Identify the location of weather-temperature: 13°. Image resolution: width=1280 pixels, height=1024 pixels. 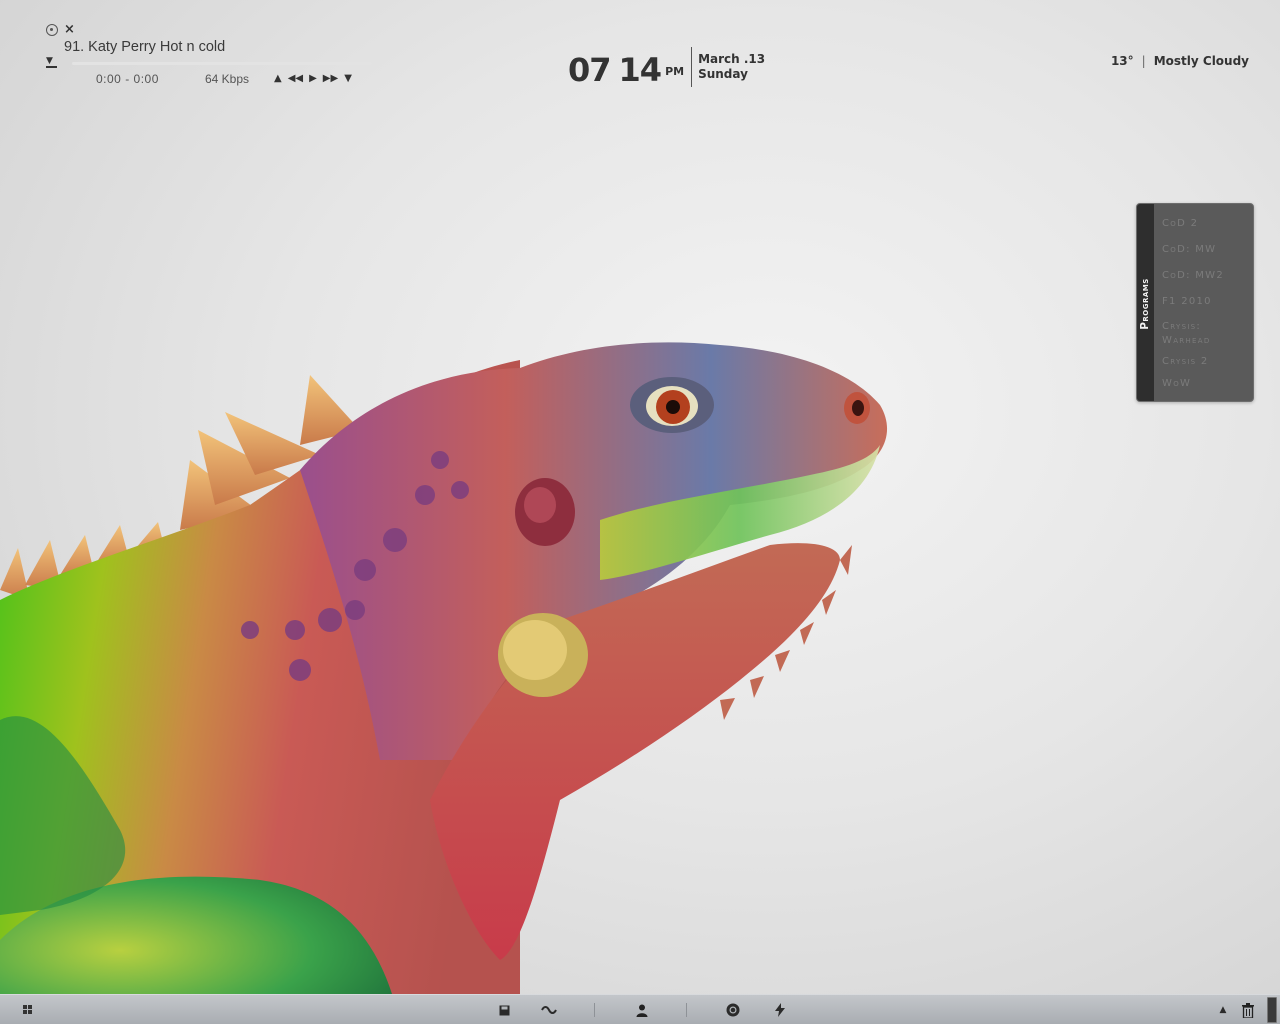
(1122, 61).